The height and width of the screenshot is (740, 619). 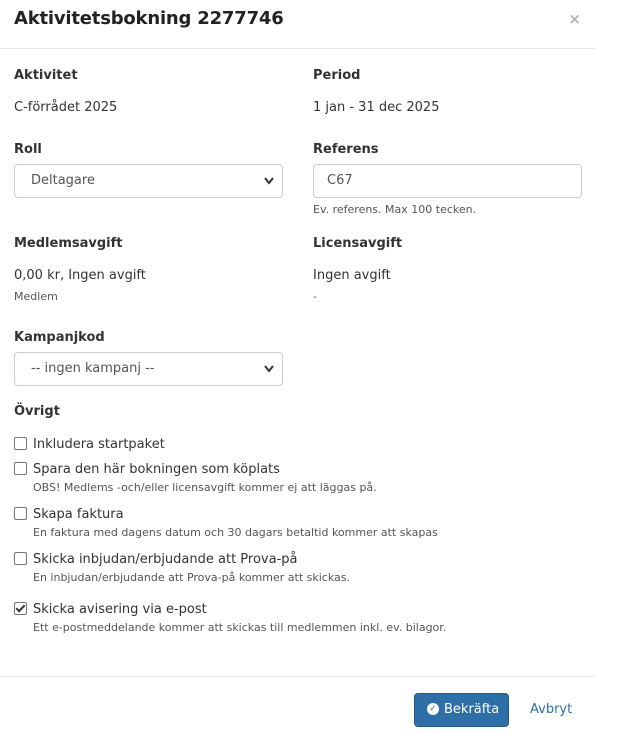 What do you see at coordinates (156, 469) in the screenshot?
I see `option-label: Spara den här bokningen som köplats` at bounding box center [156, 469].